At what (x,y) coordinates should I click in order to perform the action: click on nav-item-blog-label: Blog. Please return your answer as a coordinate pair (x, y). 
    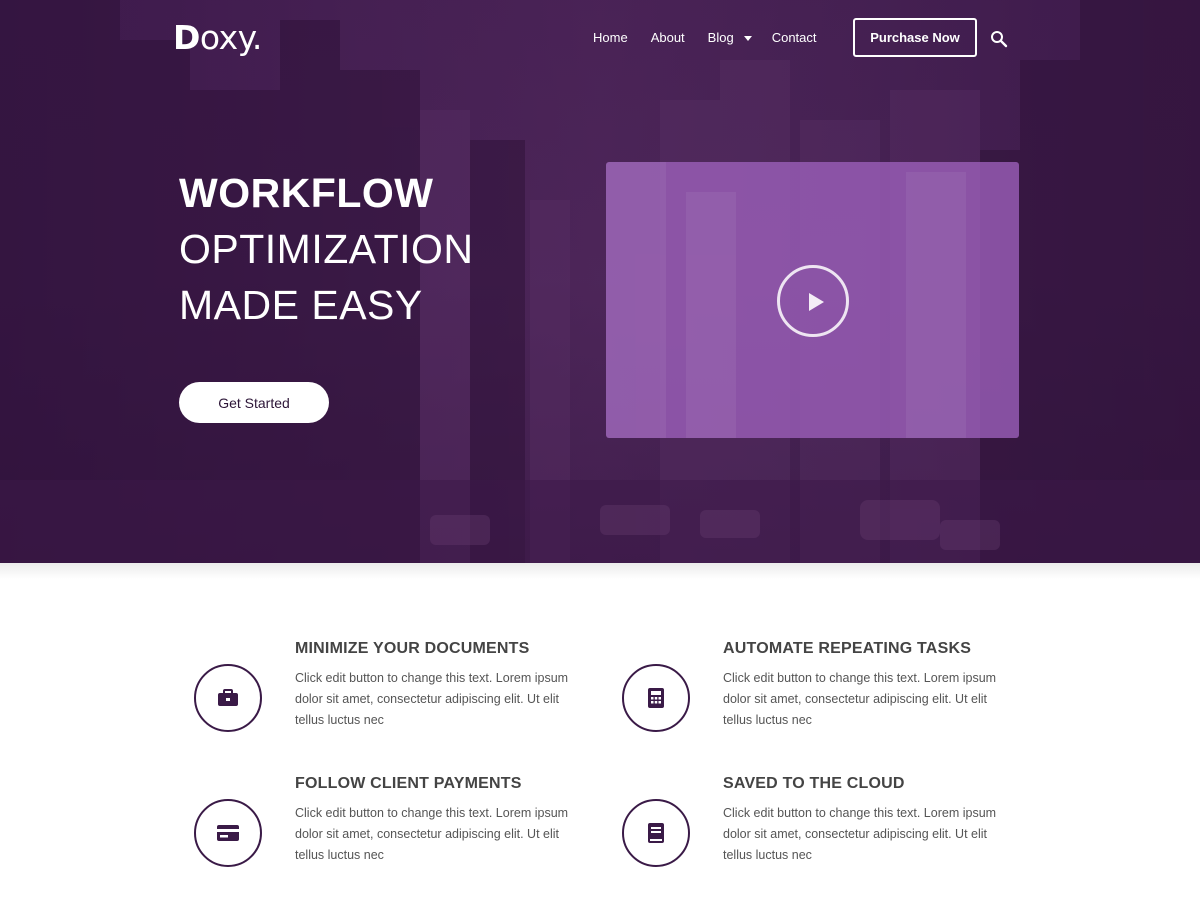
    Looking at the image, I should click on (720, 37).